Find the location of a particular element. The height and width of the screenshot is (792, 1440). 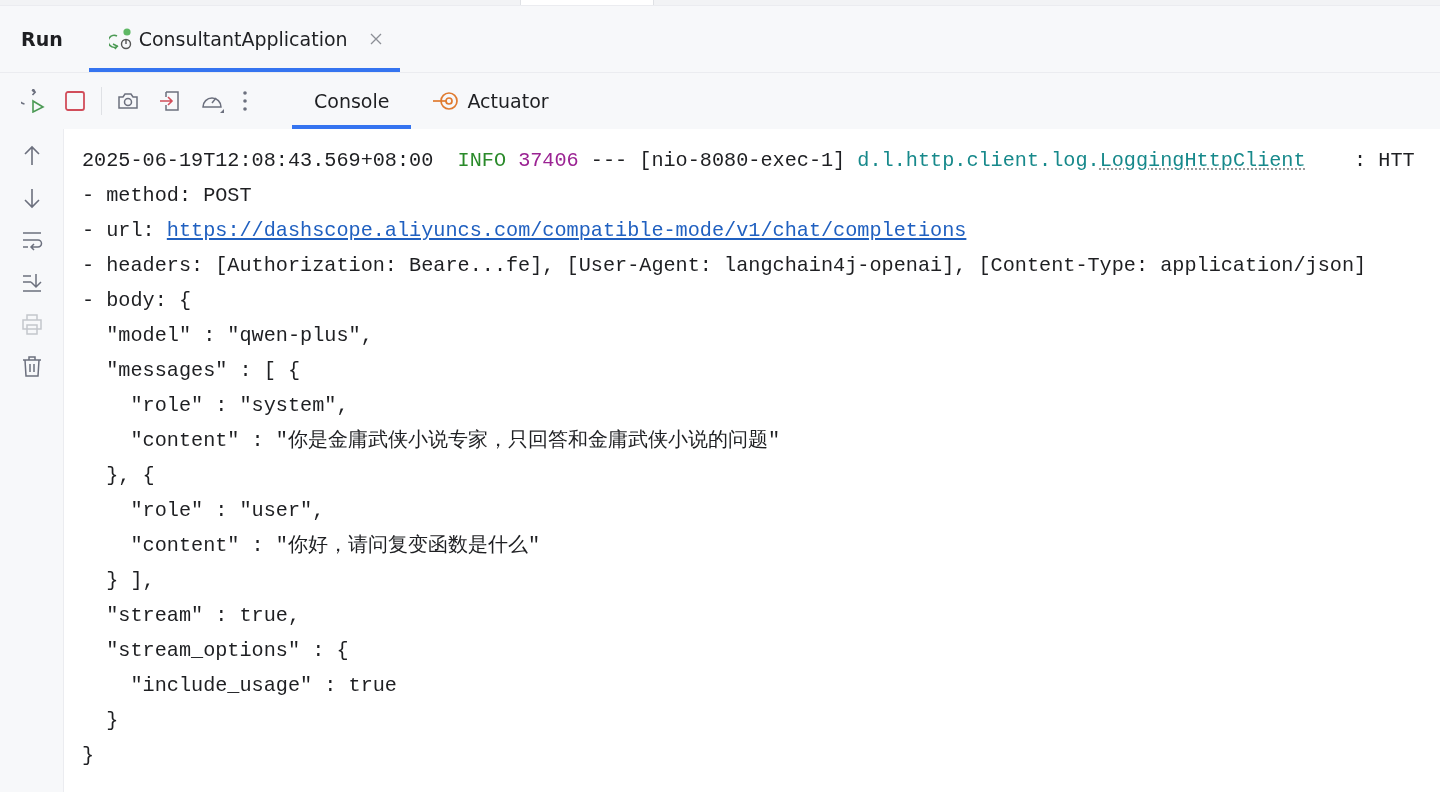

log-text: "role" : "user", is located at coordinates (227, 510).